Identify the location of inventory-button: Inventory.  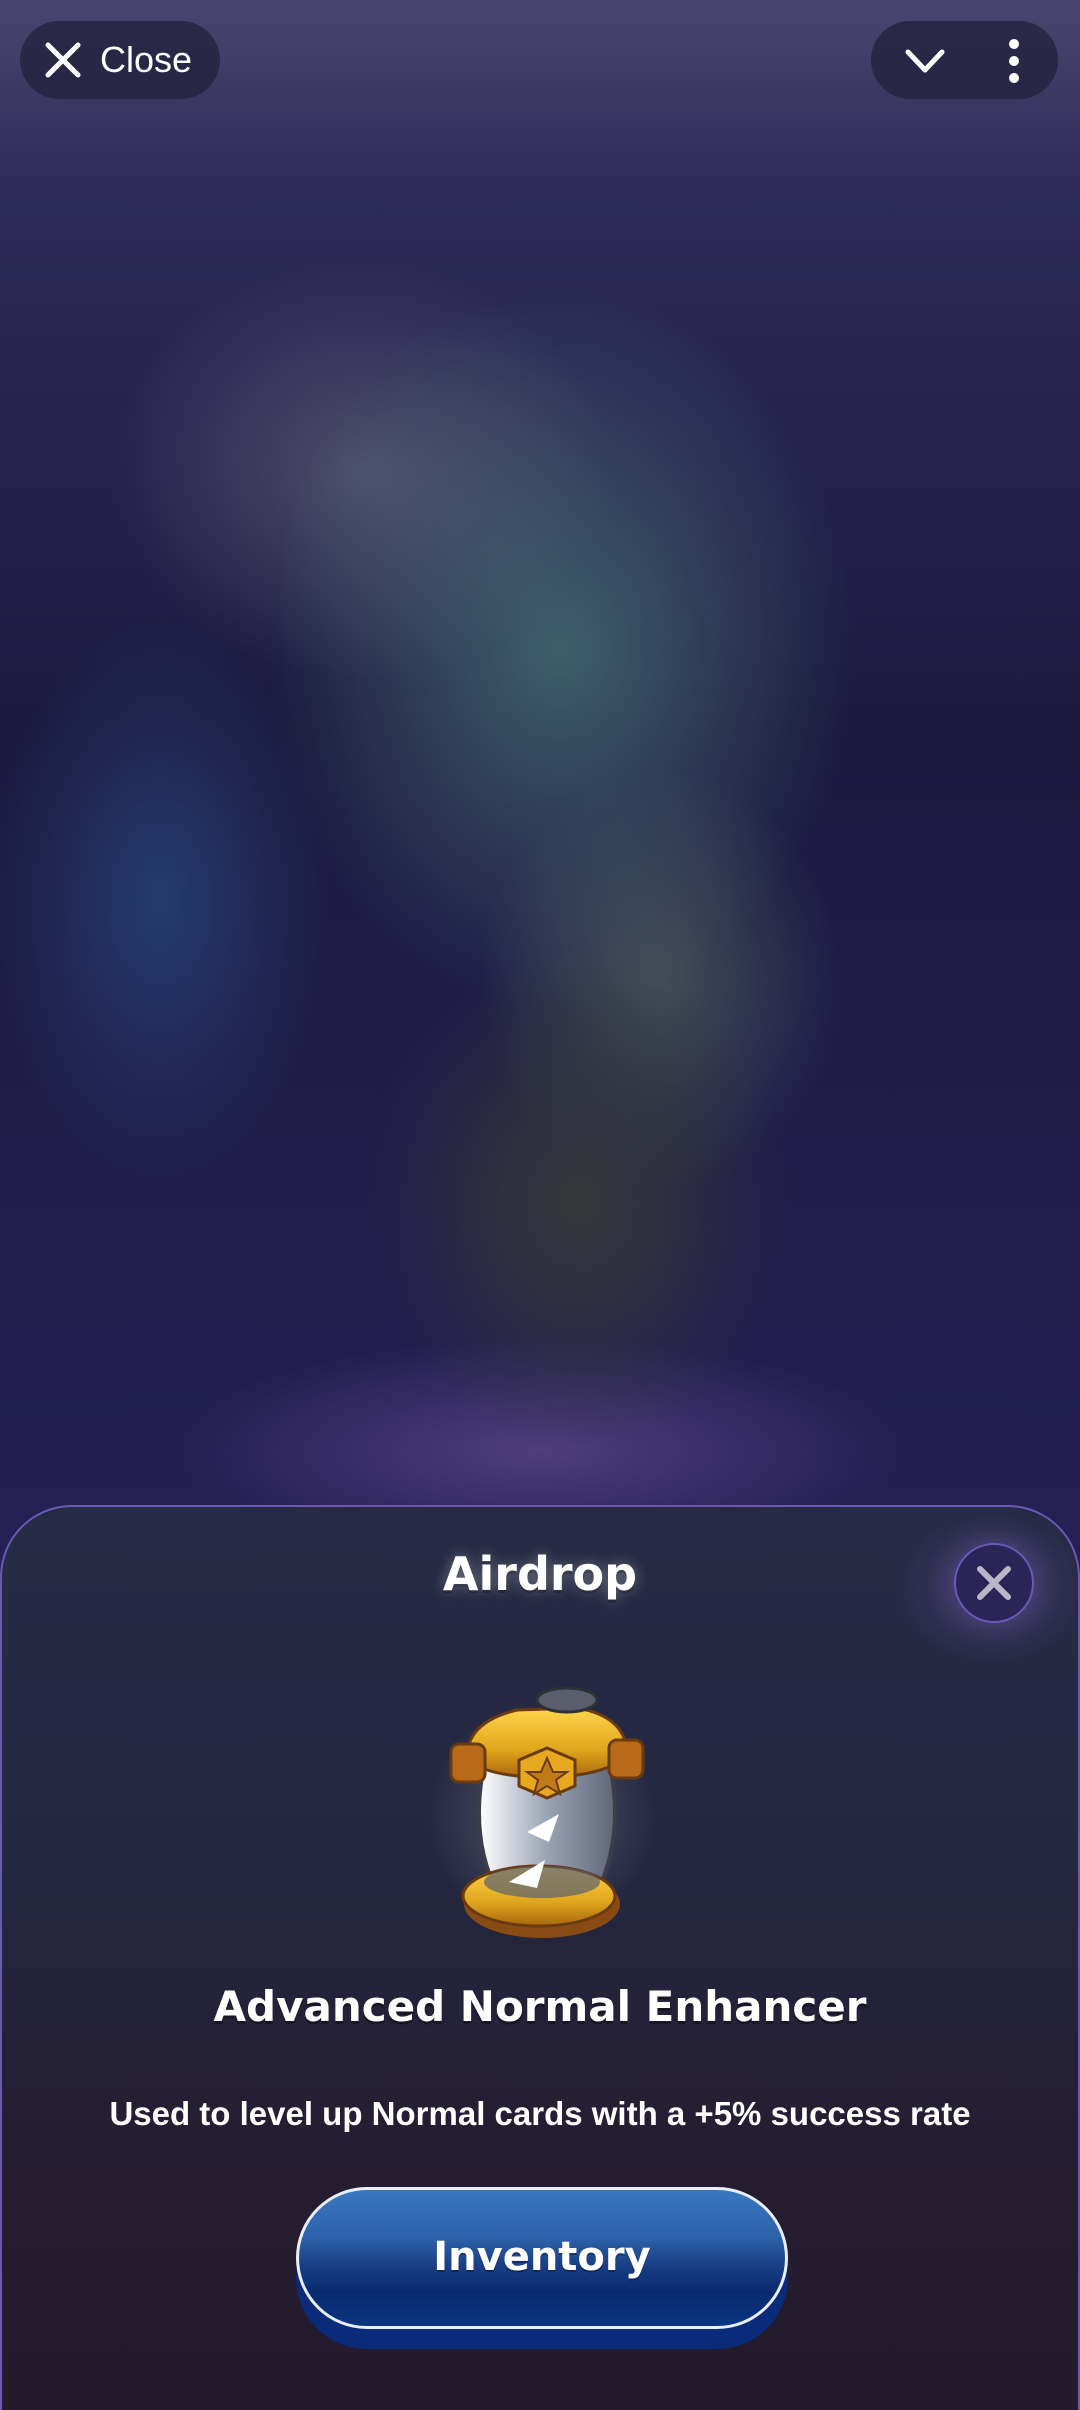
(542, 2258).